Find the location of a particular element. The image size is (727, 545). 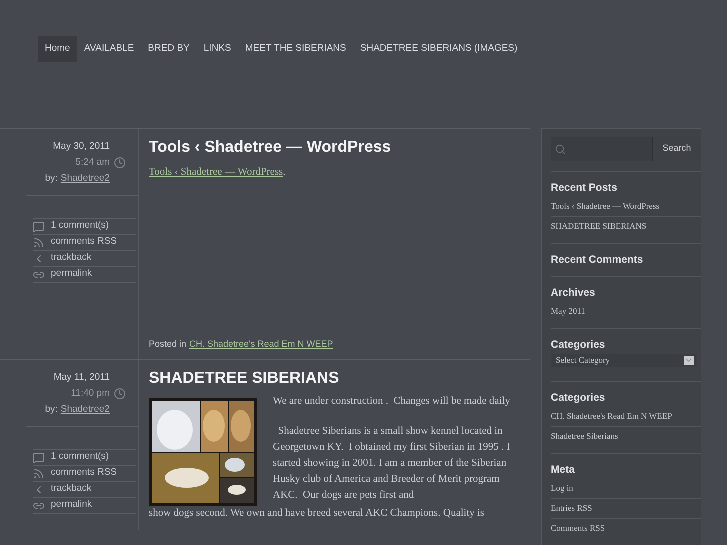

widget-title: Recent Posts is located at coordinates (585, 188).